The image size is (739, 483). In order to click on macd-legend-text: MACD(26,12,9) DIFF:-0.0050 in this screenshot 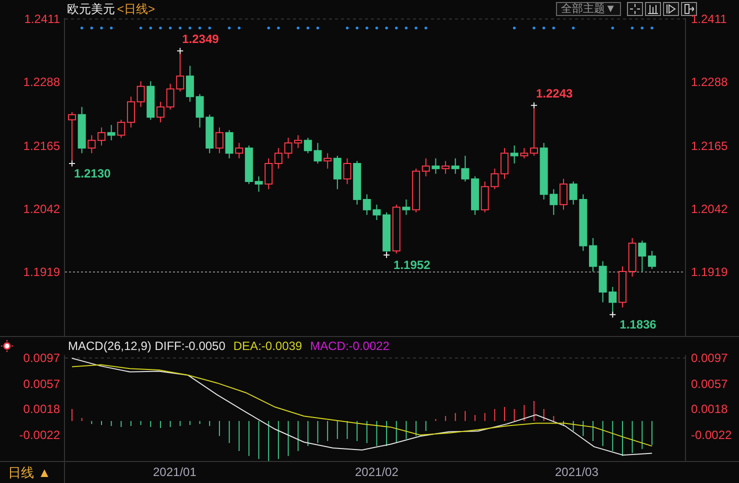, I will do `click(147, 346)`.